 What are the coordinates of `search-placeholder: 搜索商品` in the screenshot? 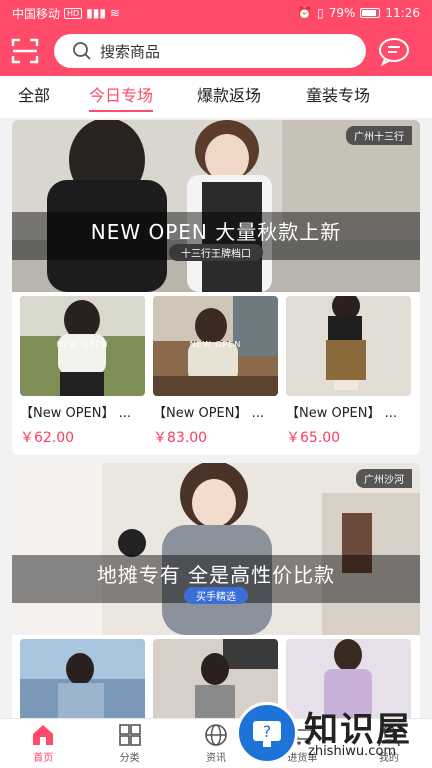 It's located at (130, 51).